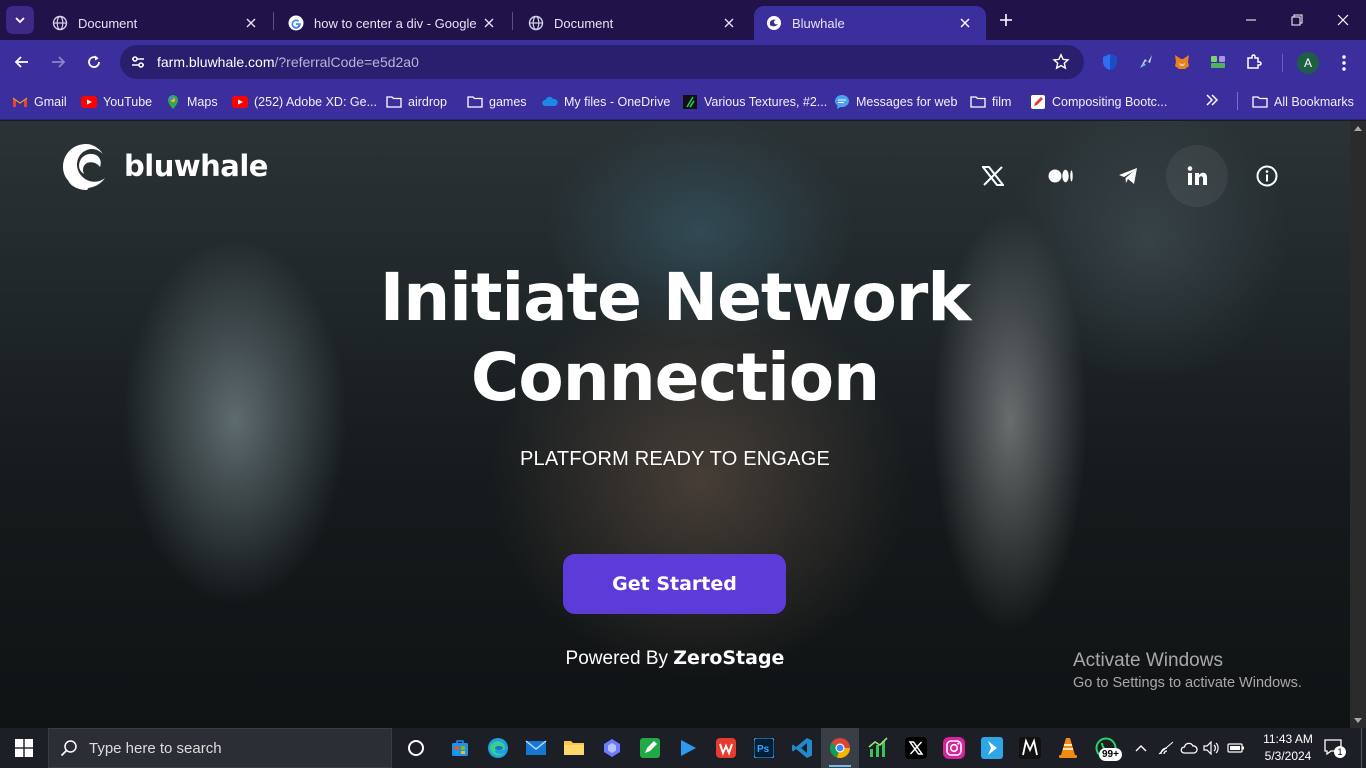 This screenshot has width=1366, height=768. I want to click on tab-title: Document, so click(108, 23).